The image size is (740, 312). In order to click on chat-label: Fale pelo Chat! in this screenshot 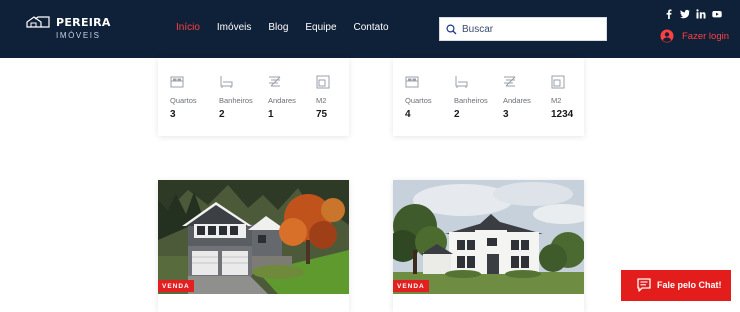, I will do `click(689, 285)`.